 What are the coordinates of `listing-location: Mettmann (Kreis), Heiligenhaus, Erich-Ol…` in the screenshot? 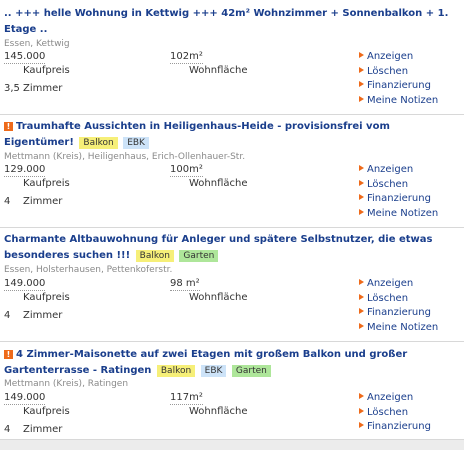 It's located at (125, 157).